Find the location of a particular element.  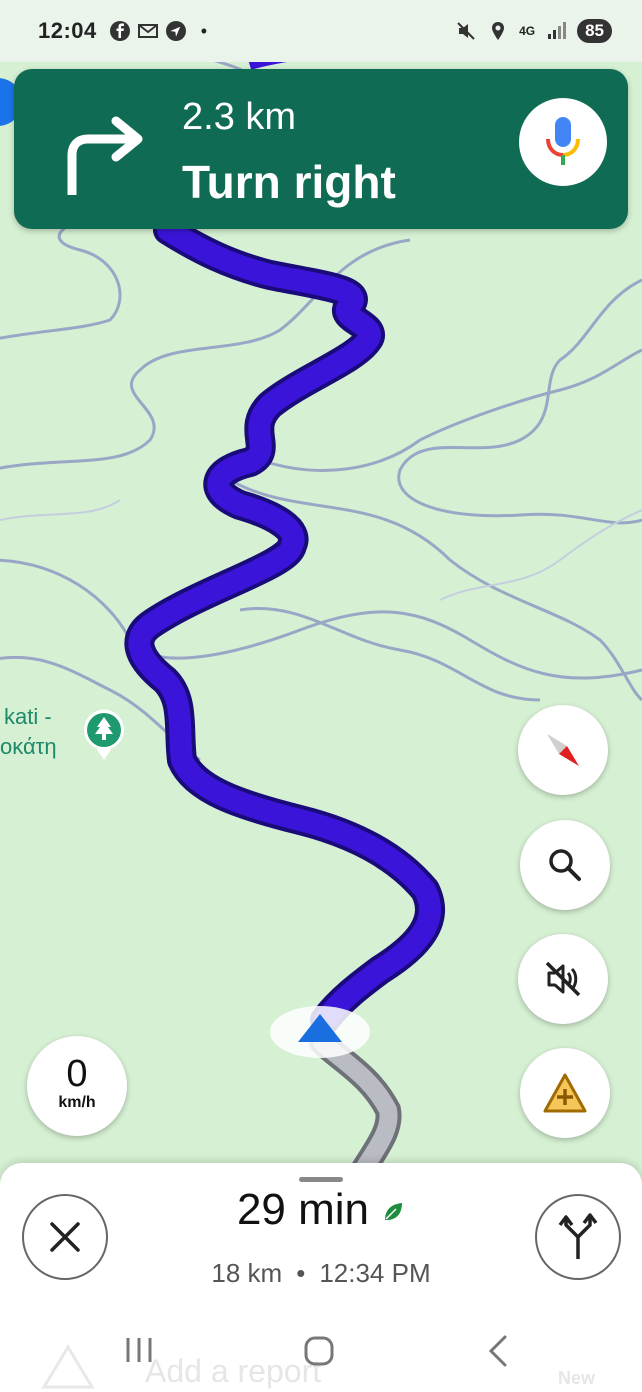

network-type: 4G is located at coordinates (527, 31).